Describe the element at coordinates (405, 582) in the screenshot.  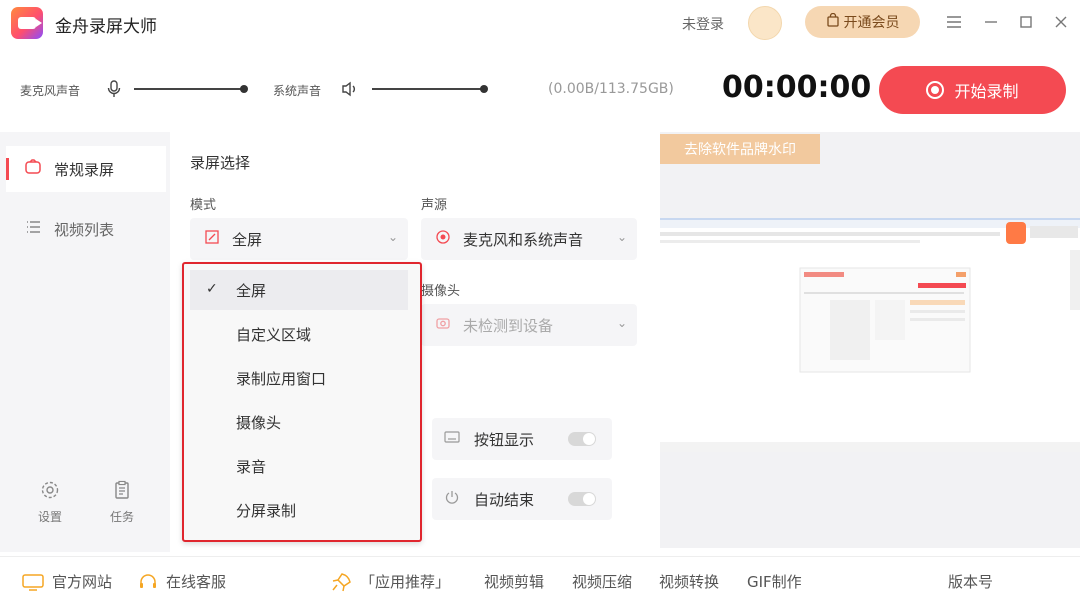
I see `app-recommend-label: 「应用推荐」` at that location.